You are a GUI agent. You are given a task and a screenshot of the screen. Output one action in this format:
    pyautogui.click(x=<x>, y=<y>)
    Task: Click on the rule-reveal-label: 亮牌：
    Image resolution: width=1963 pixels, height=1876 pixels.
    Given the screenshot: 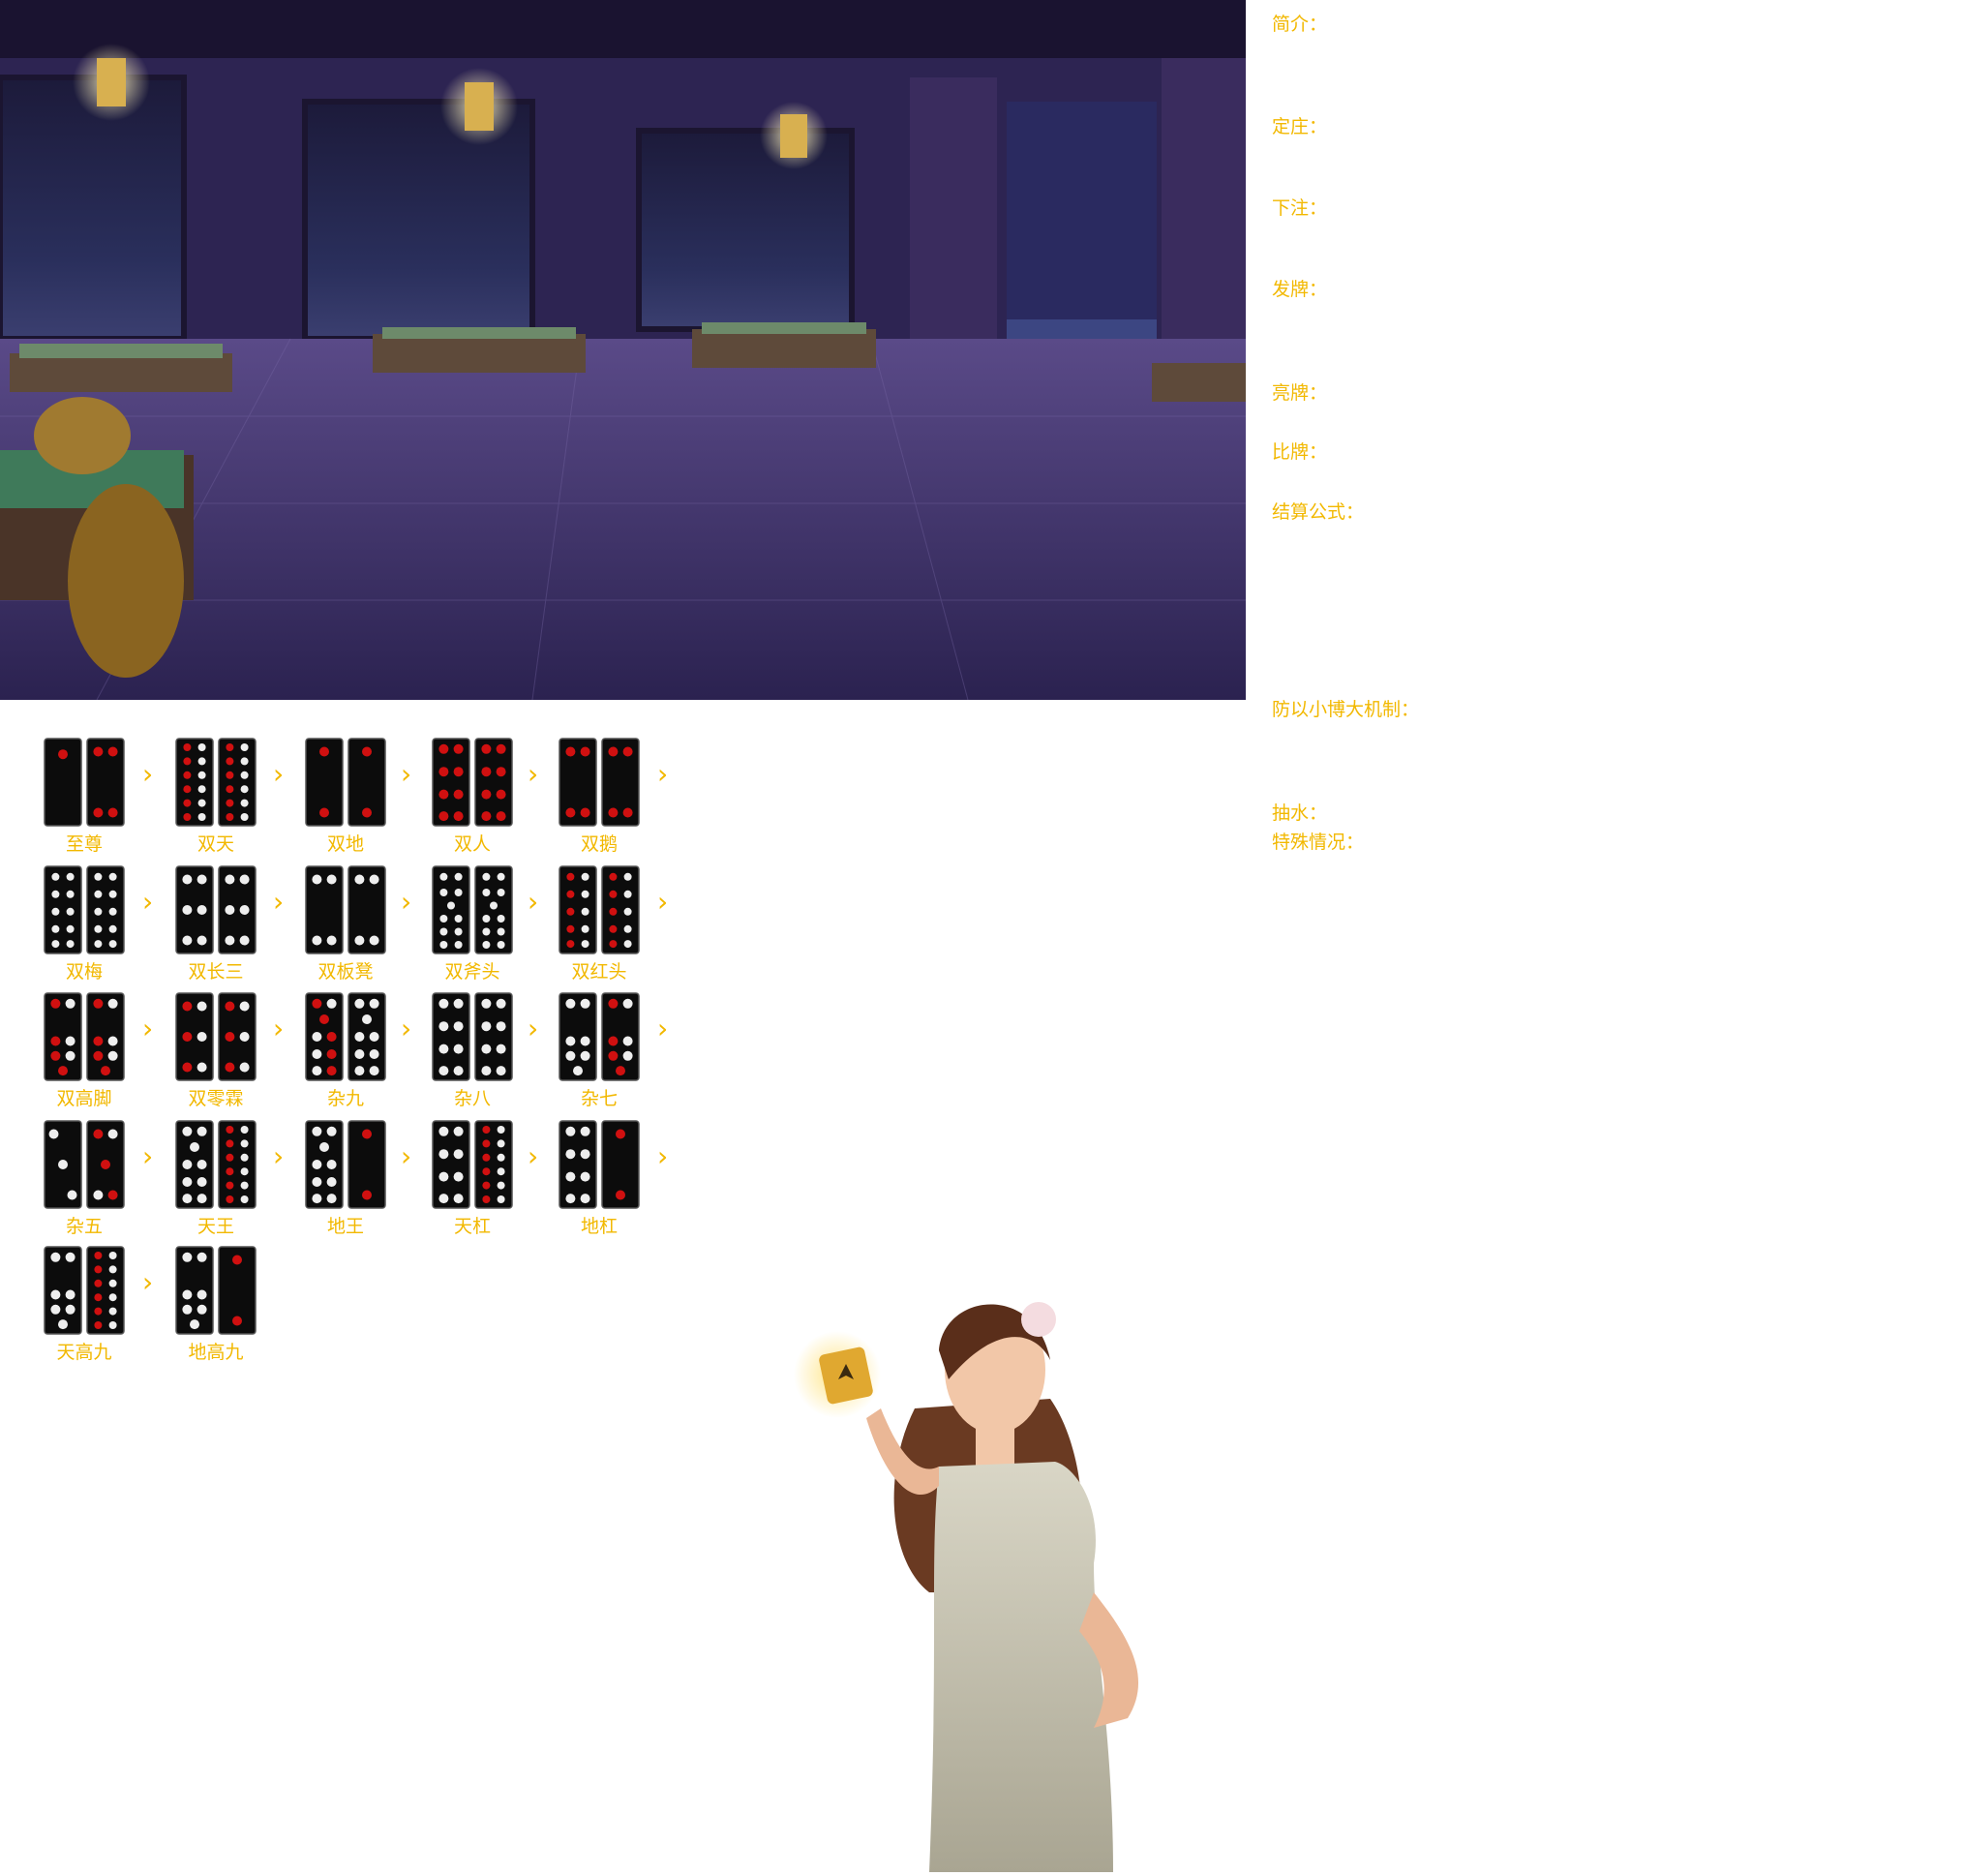 What is the action you would take?
    pyautogui.click(x=1300, y=393)
    